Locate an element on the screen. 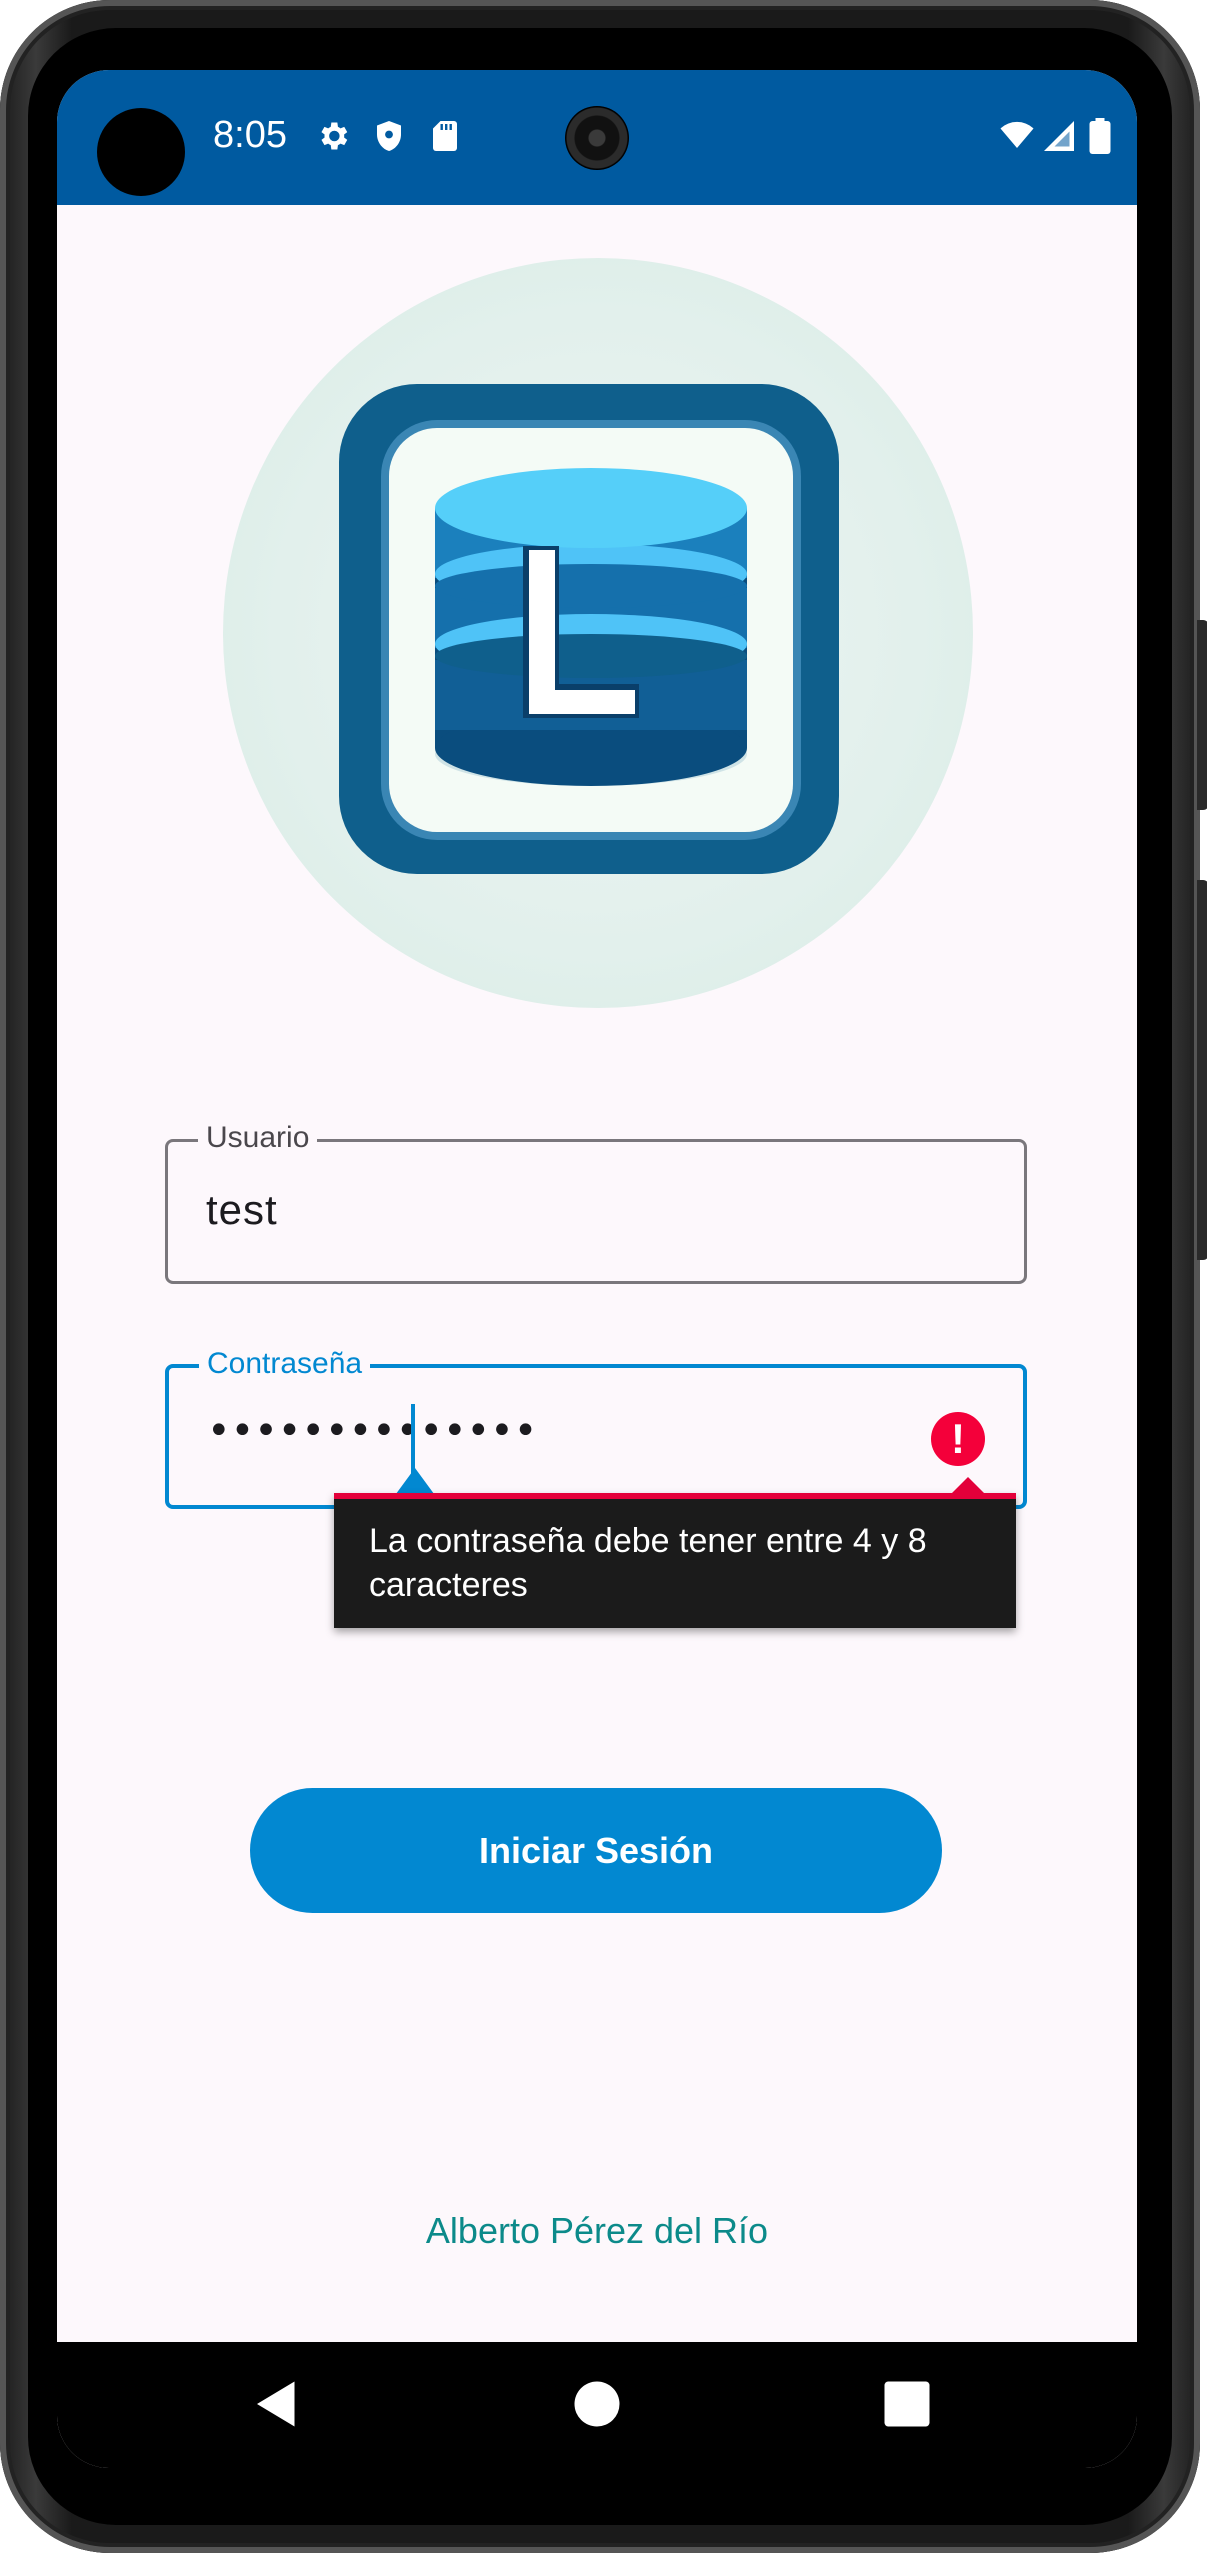 This screenshot has width=1207, height=2555. login-button: Iniciar Sesión is located at coordinates (596, 1850).